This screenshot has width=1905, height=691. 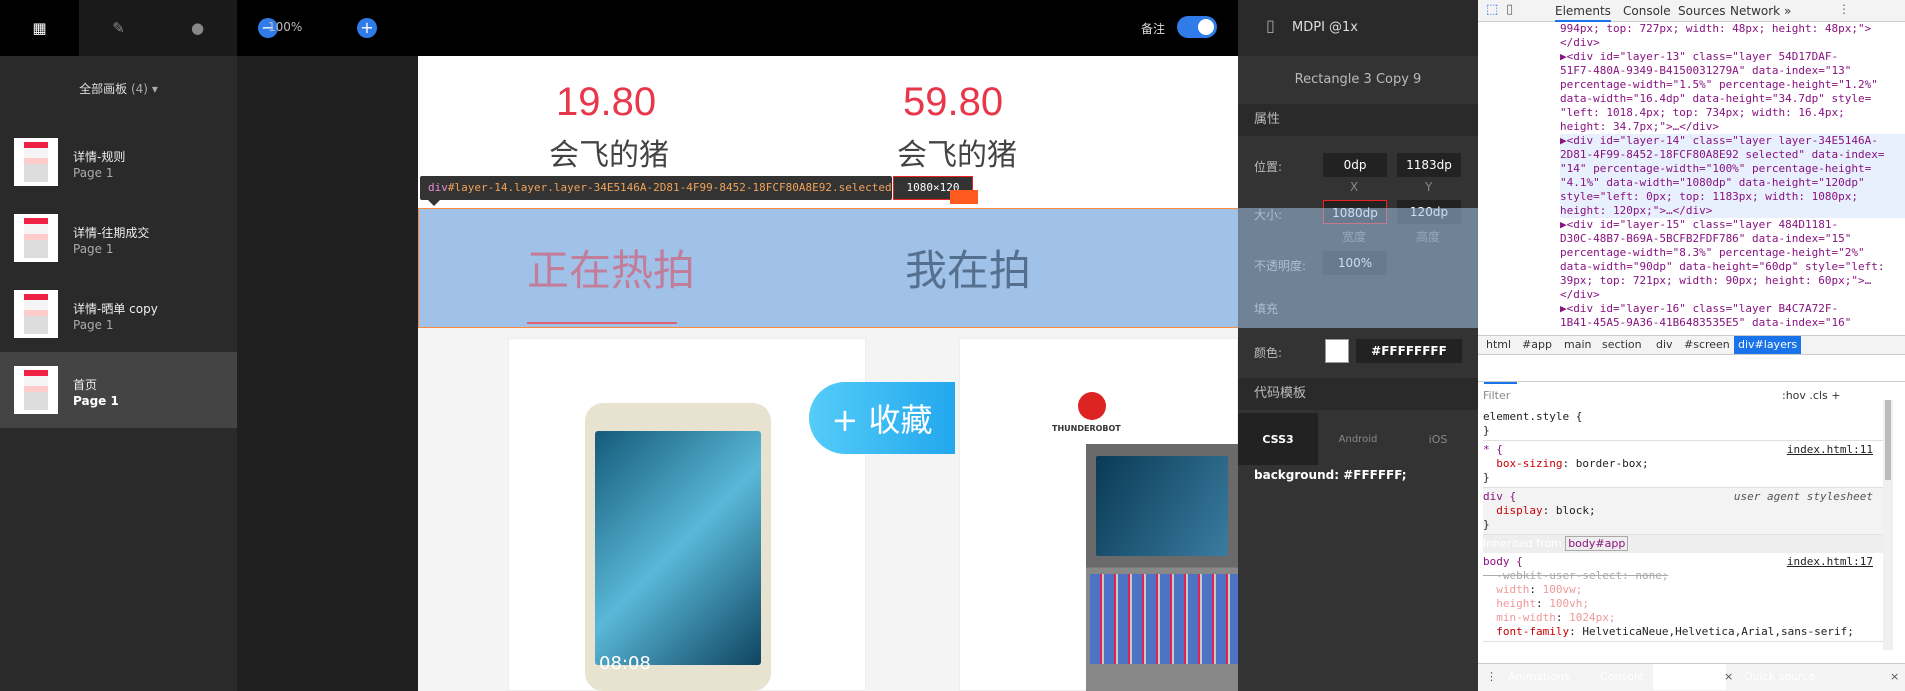 I want to click on page-item: 详情-往期成交 Page 1, so click(x=118, y=238).